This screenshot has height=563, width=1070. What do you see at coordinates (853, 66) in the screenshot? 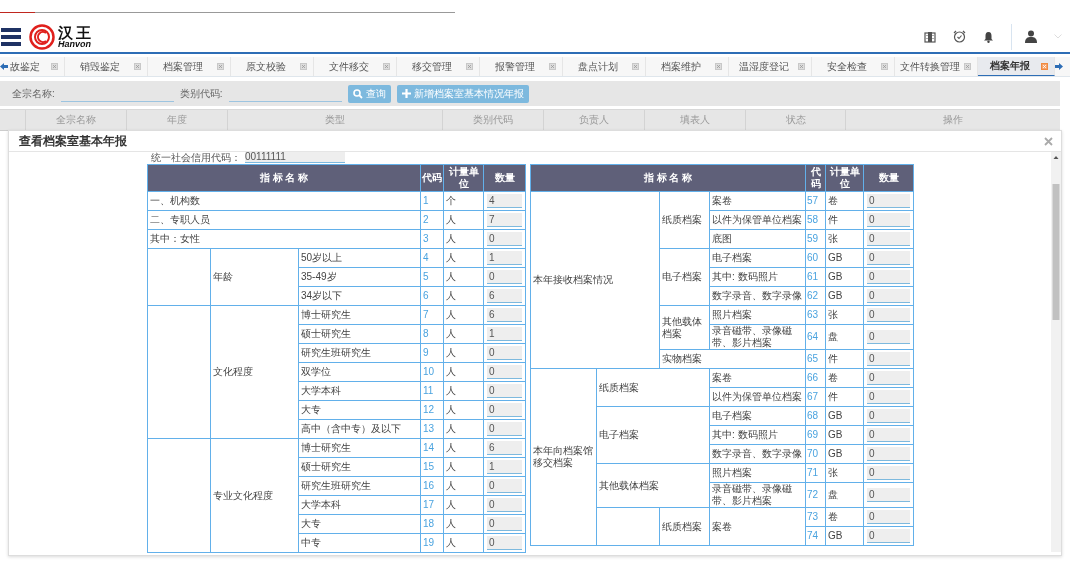
I see `tab: 安全检查` at bounding box center [853, 66].